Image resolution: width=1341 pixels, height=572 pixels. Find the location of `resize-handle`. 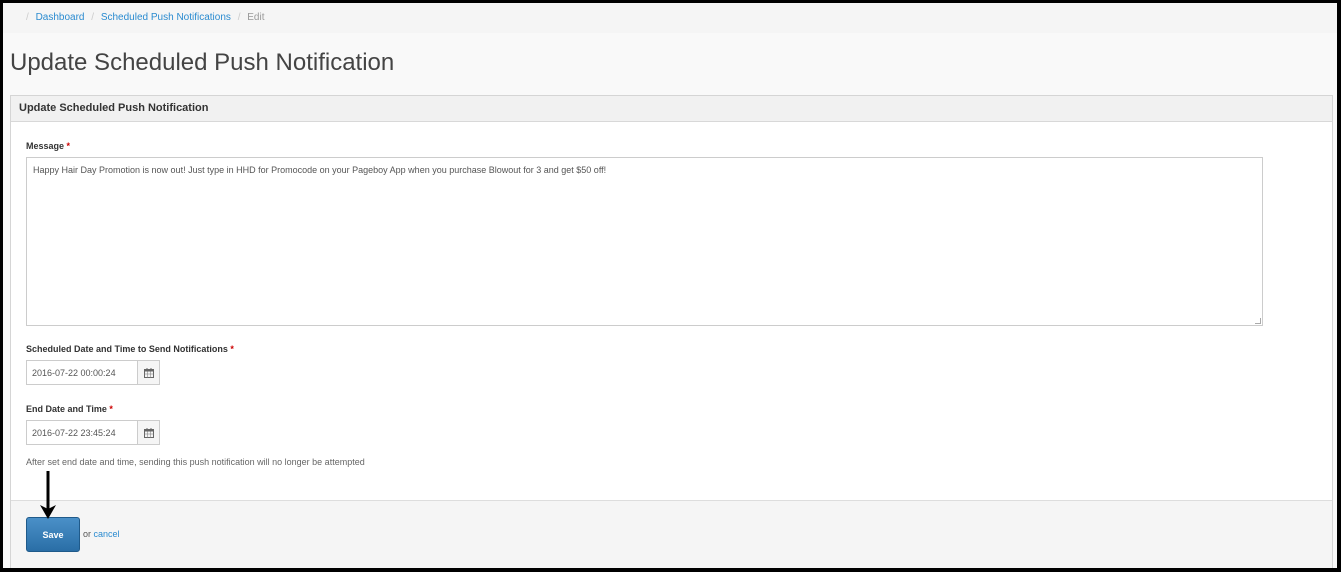

resize-handle is located at coordinates (1258, 321).